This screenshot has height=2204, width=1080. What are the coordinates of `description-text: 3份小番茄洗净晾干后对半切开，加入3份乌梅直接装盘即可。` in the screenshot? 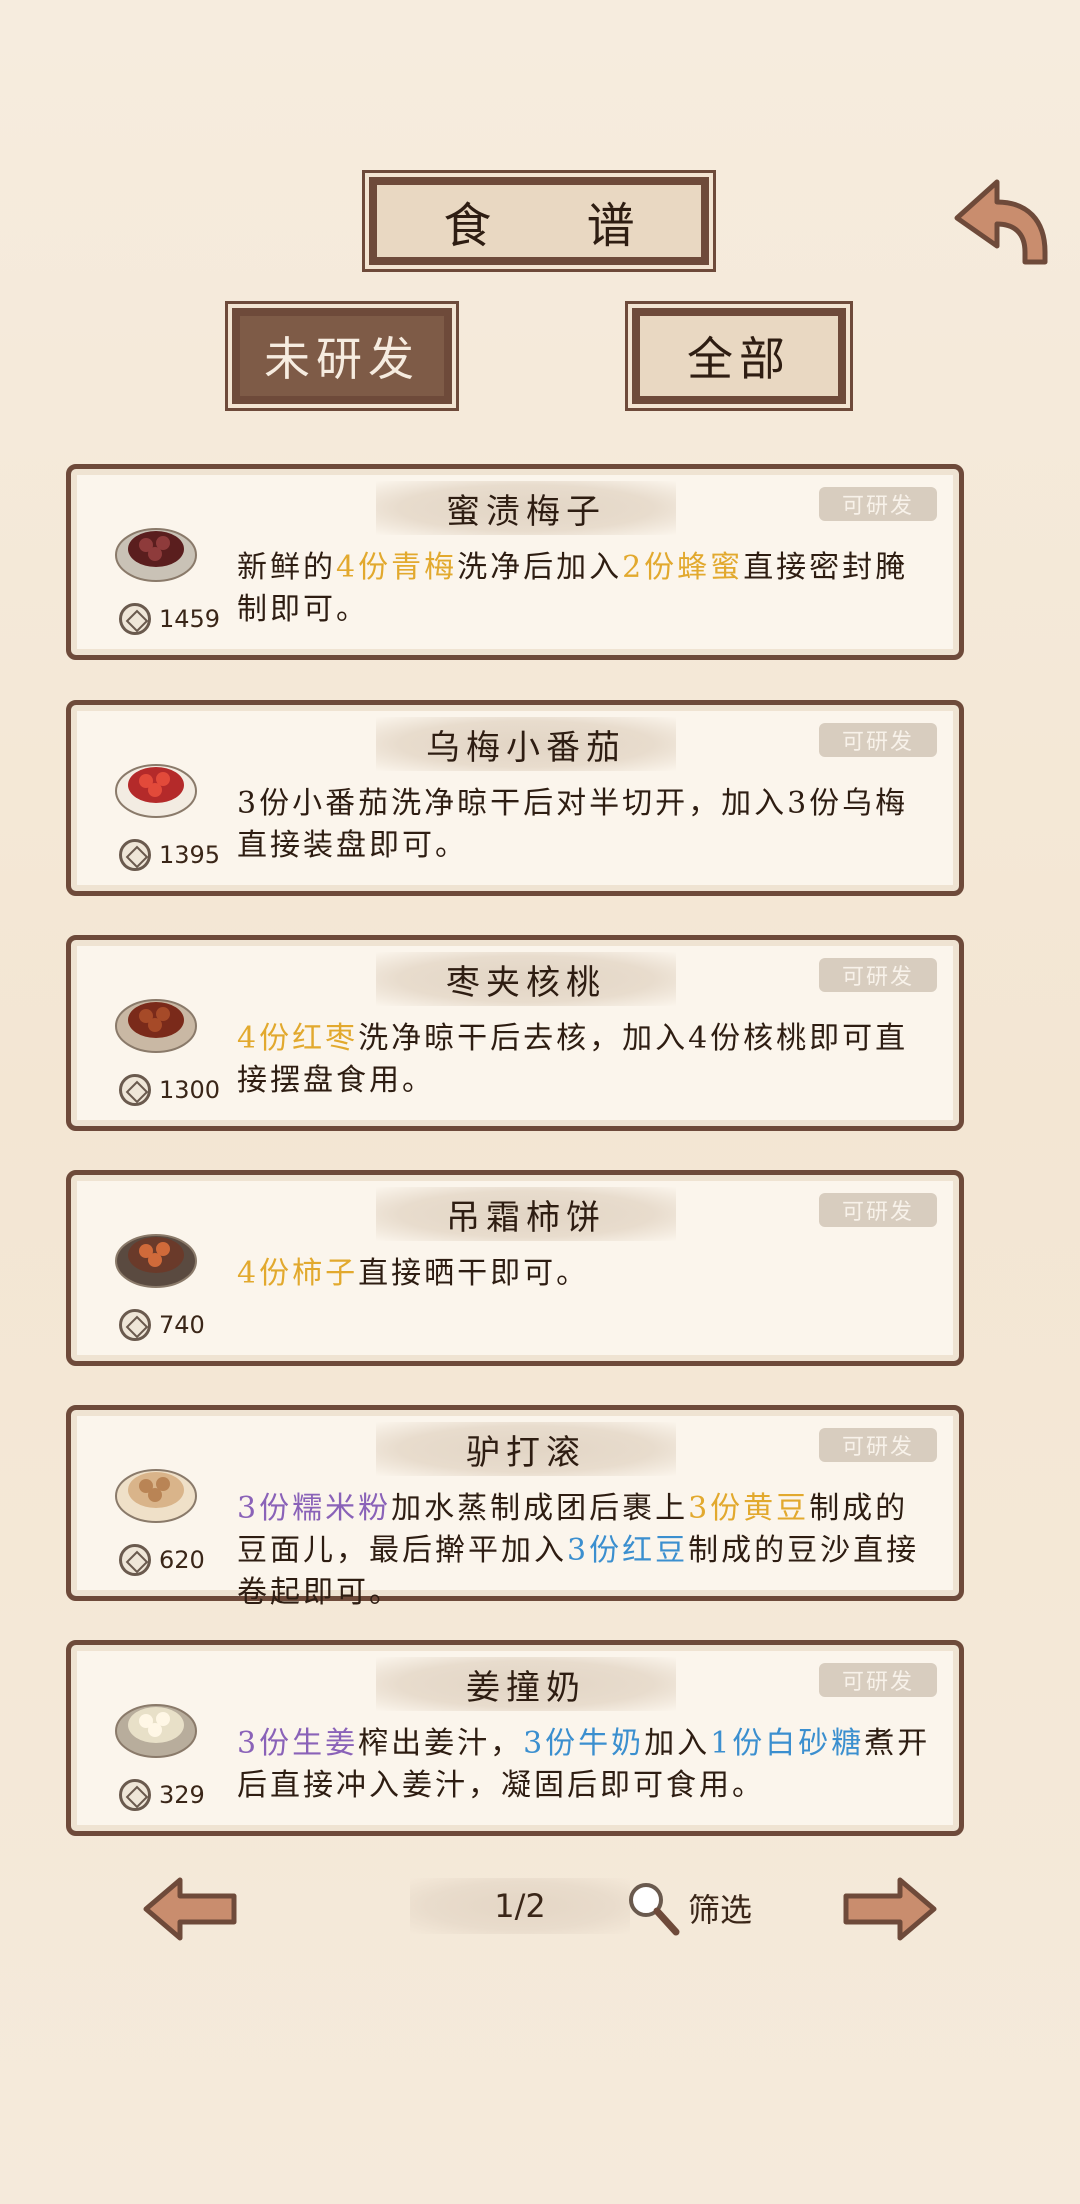 It's located at (573, 824).